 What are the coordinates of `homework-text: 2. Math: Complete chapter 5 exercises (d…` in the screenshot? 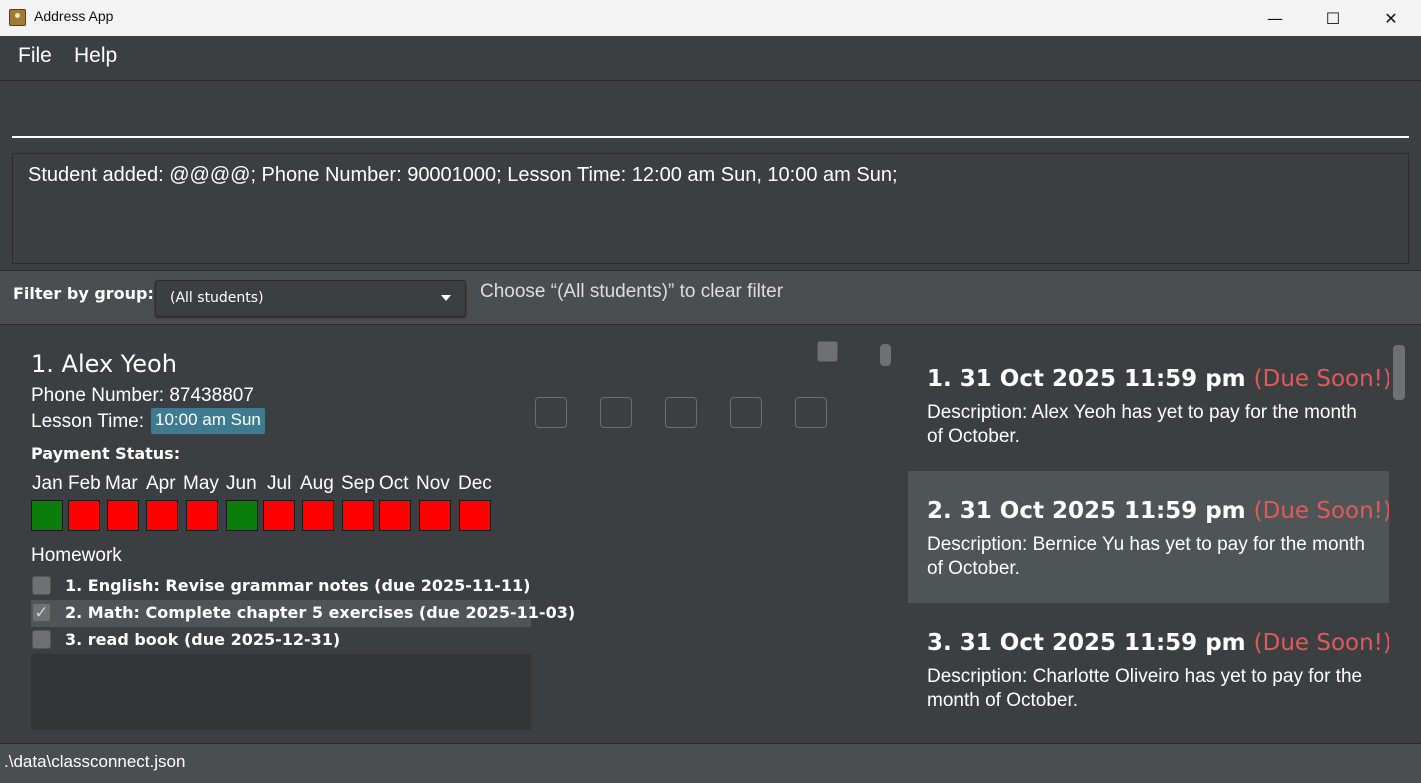 It's located at (320, 612).